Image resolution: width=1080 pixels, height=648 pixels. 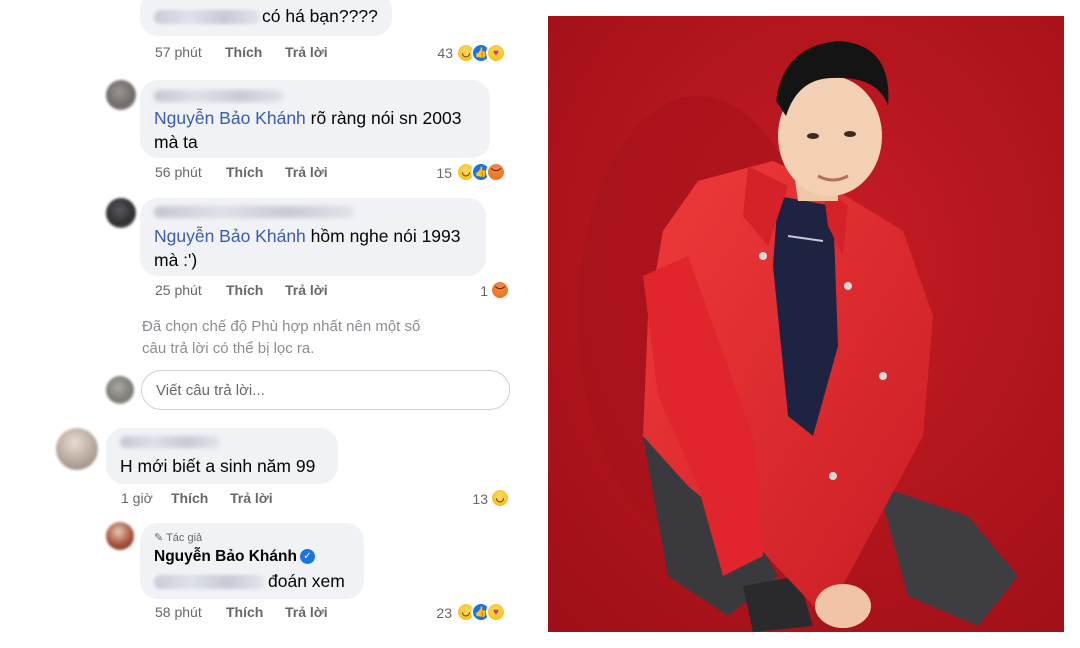 I want to click on comment-time: 58 phút, so click(x=178, y=612).